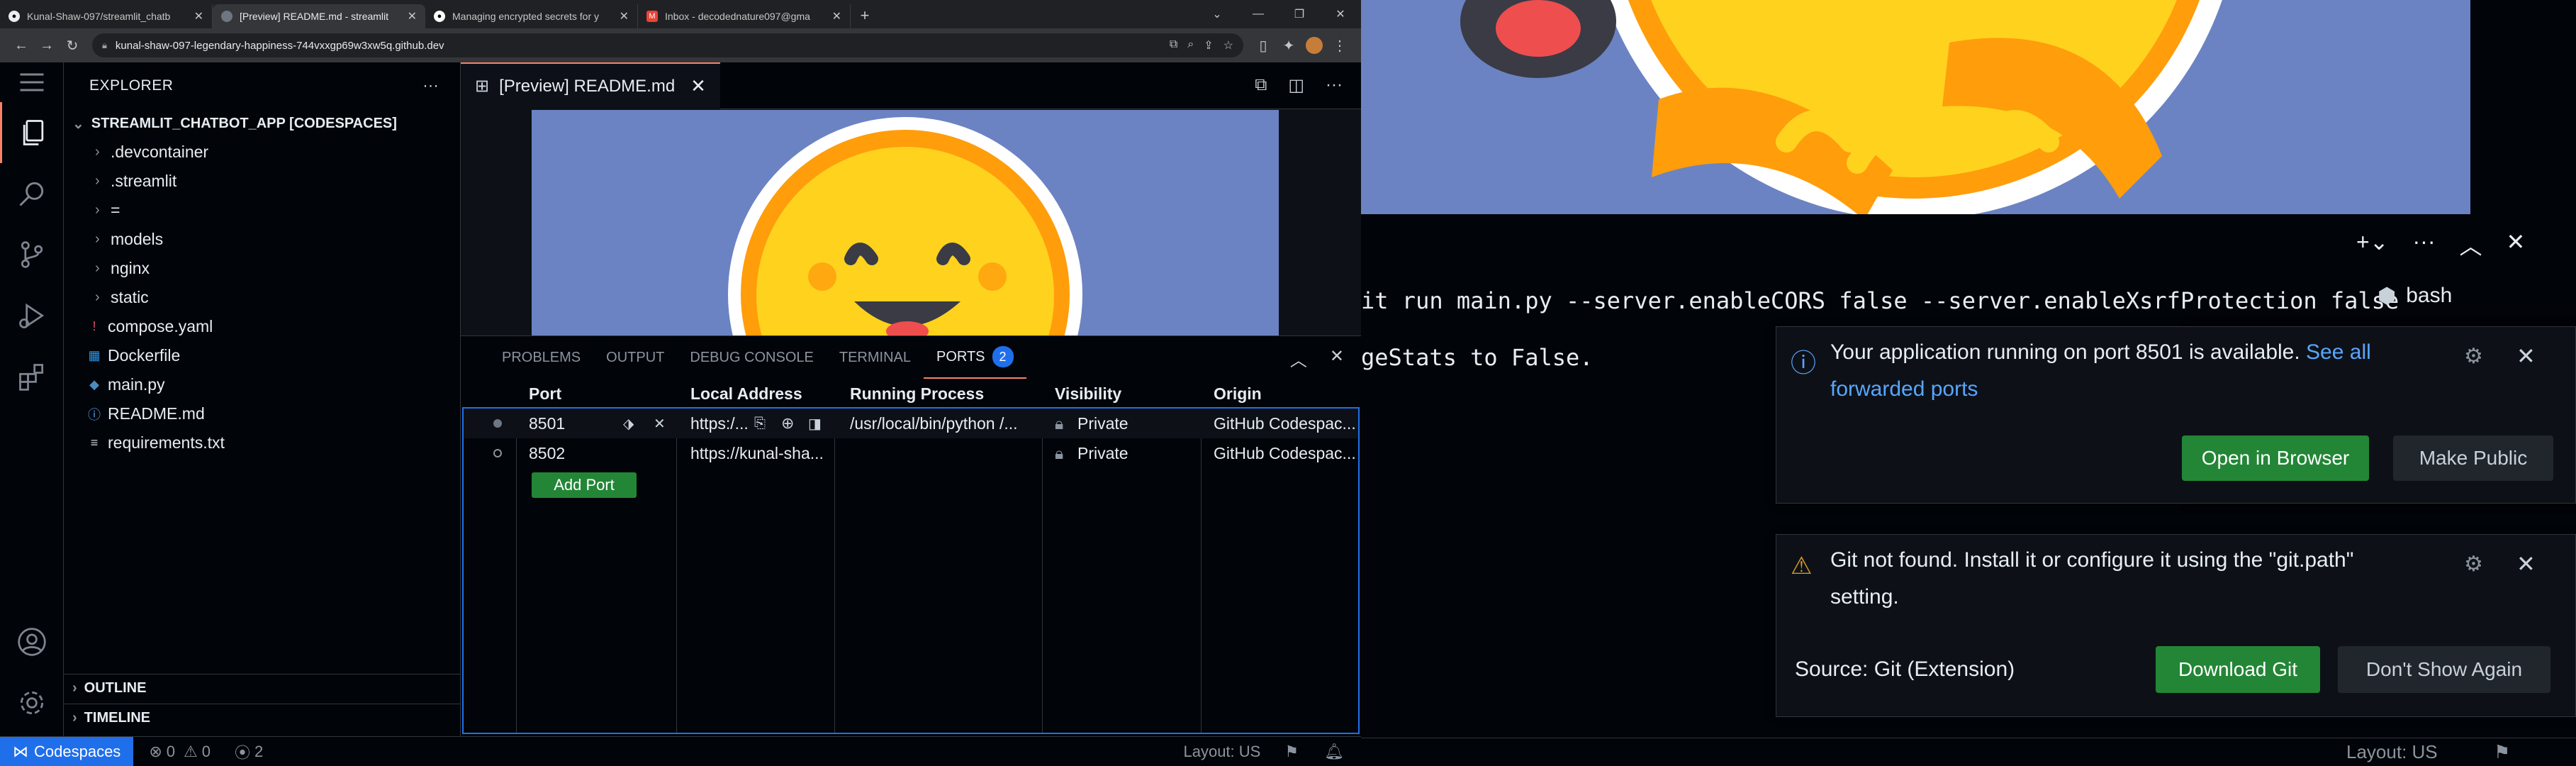 The height and width of the screenshot is (766, 2576). Describe the element at coordinates (107, 16) in the screenshot. I see `browser-tab: ● Kunal-Shaw-097/streamlit_chatb ✕` at that location.